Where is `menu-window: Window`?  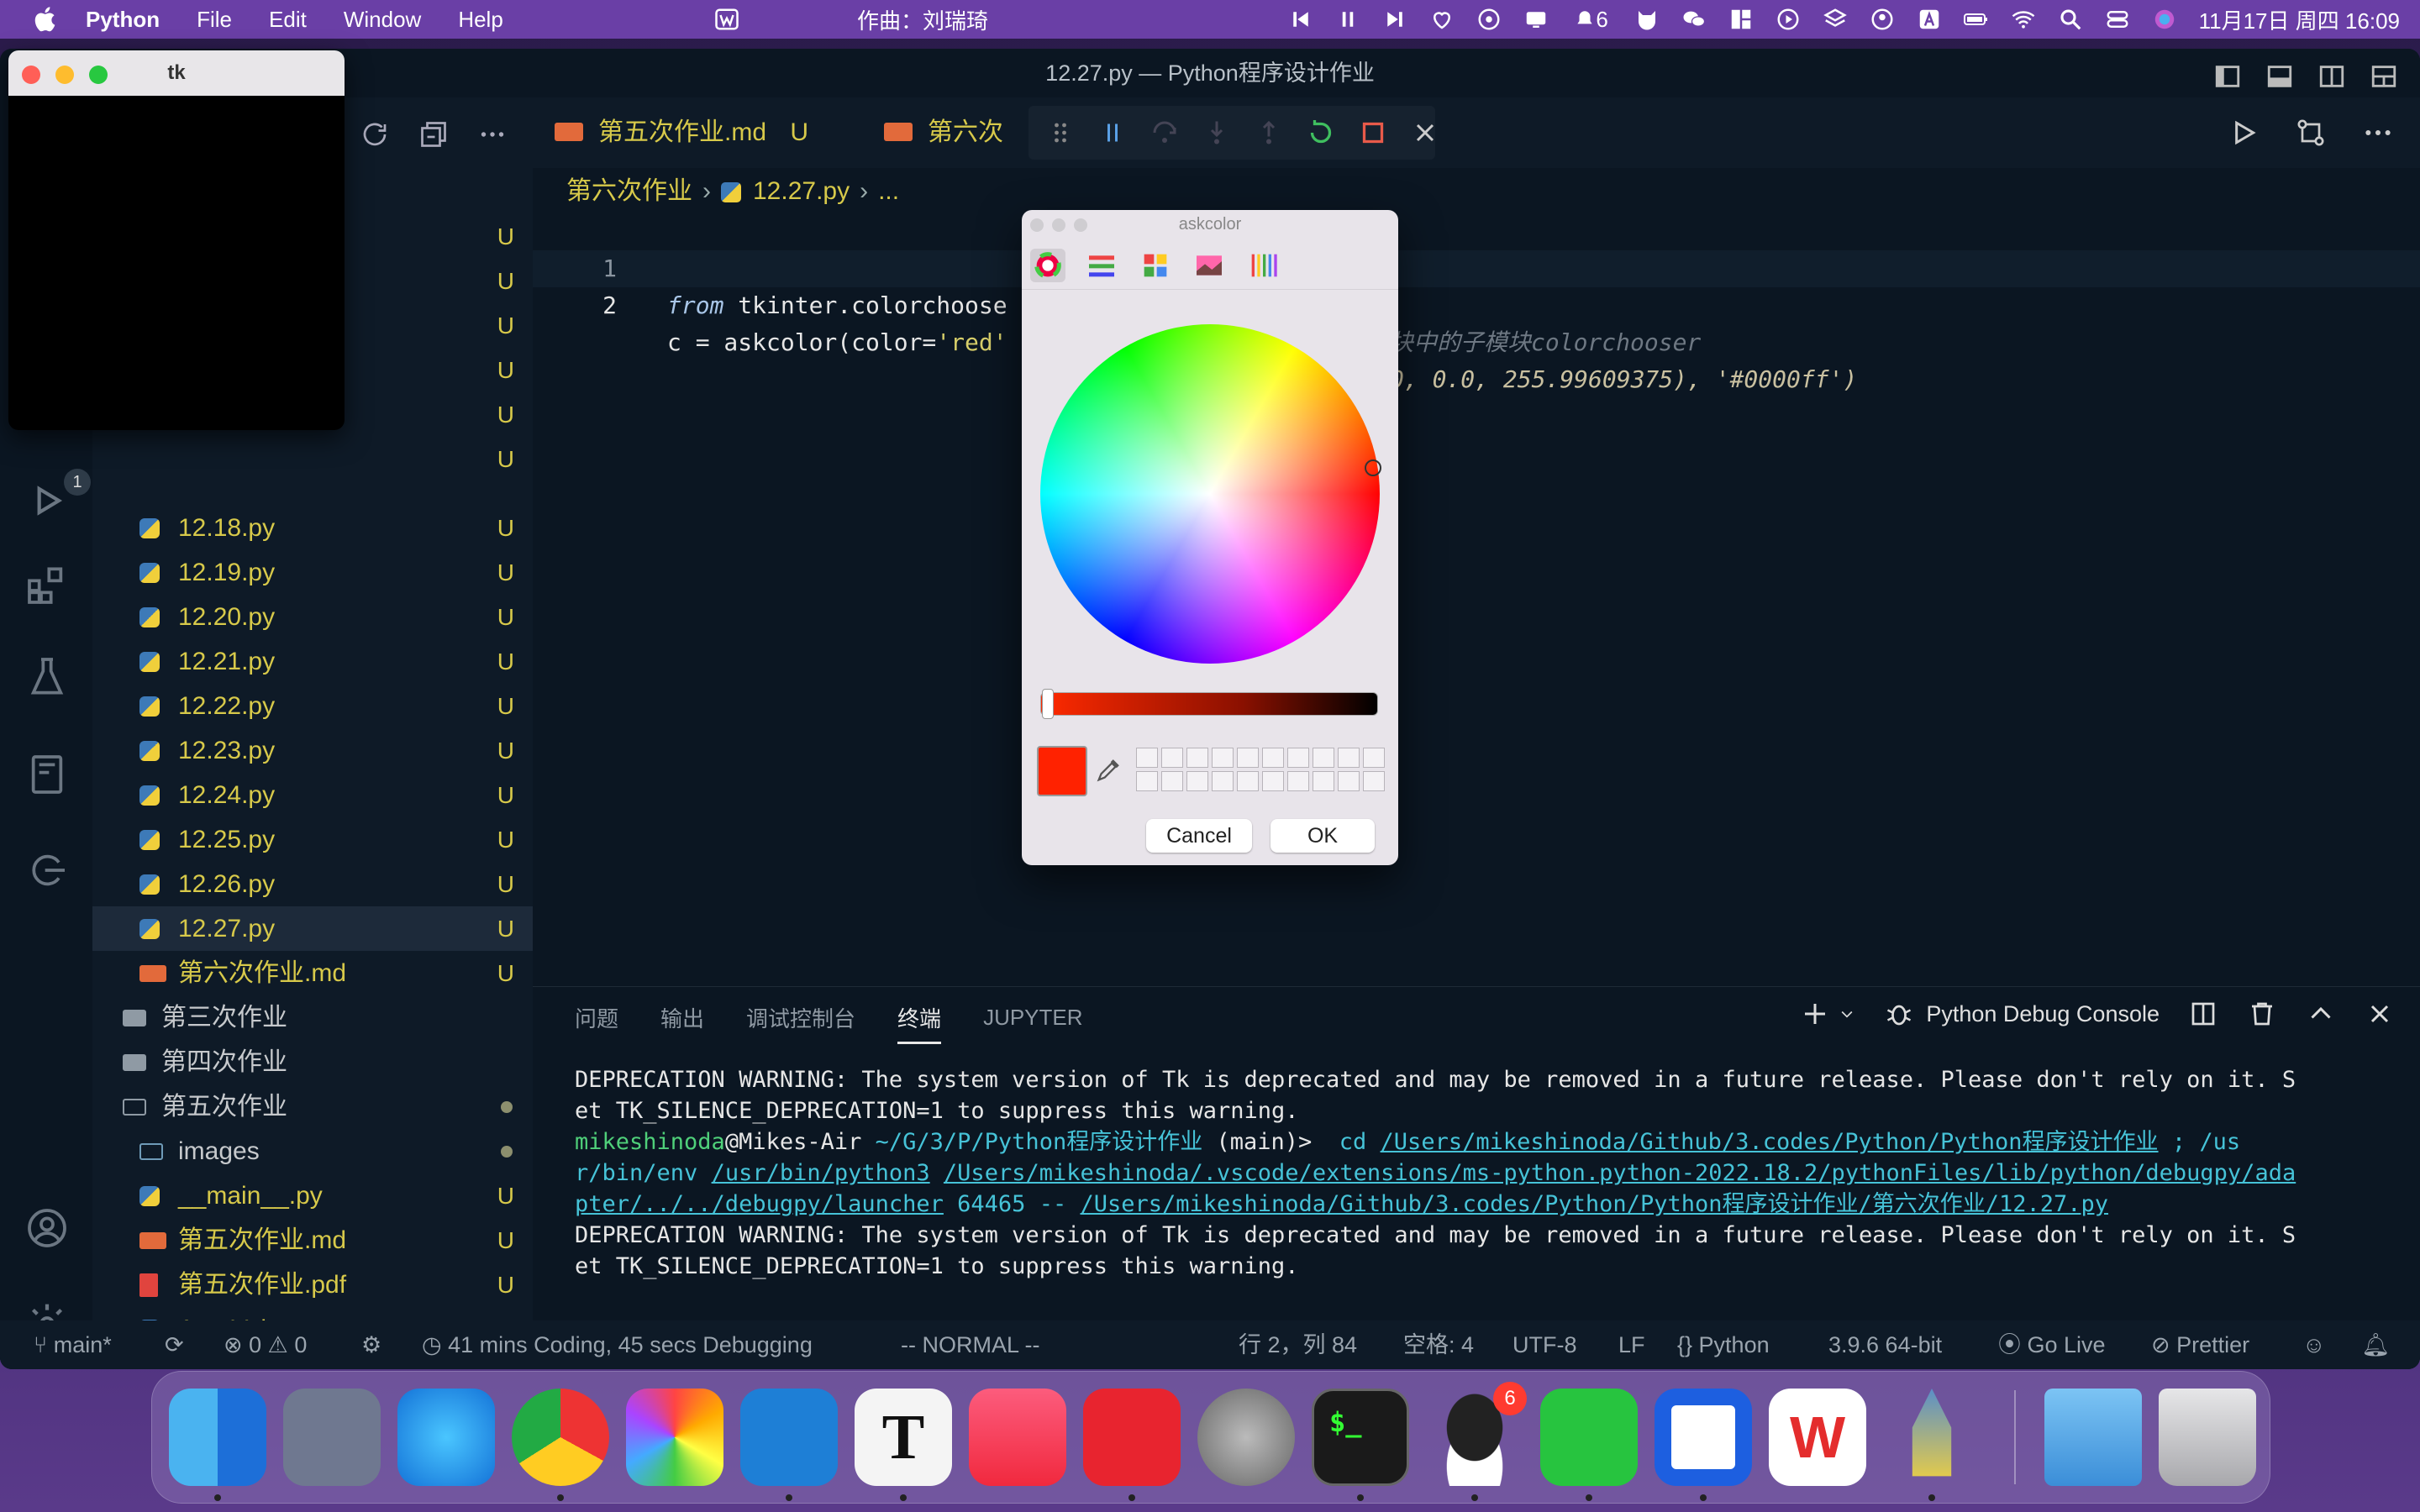 menu-window: Window is located at coordinates (382, 20).